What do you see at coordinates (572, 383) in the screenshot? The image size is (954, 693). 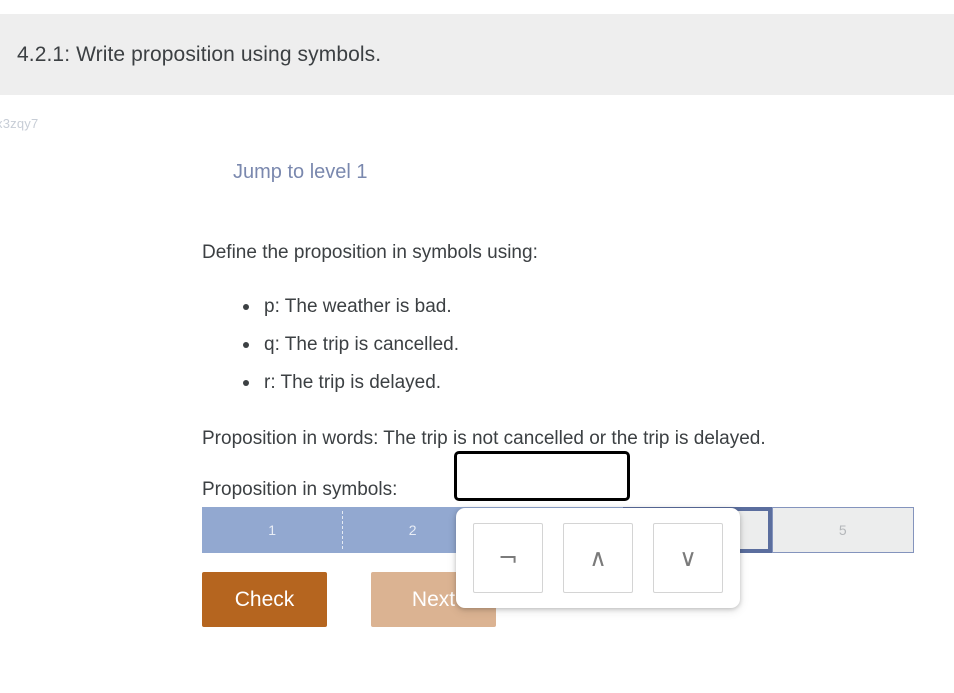 I see `list-item: r: The trip is delayed.` at bounding box center [572, 383].